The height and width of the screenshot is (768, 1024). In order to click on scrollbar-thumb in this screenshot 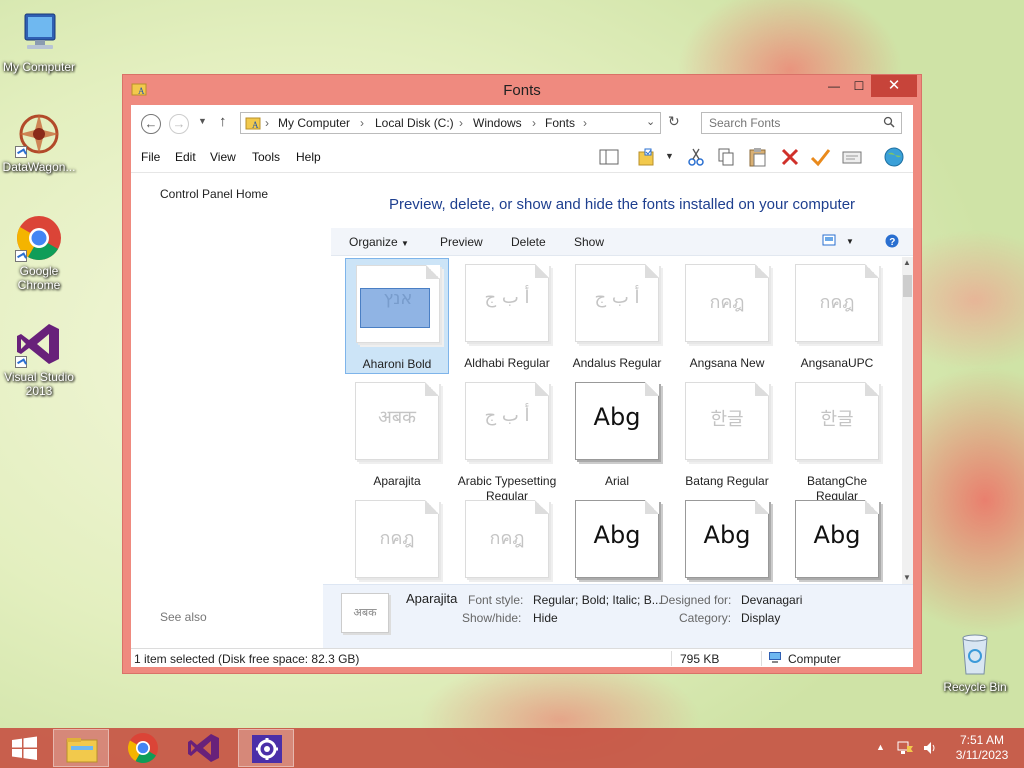, I will do `click(907, 286)`.